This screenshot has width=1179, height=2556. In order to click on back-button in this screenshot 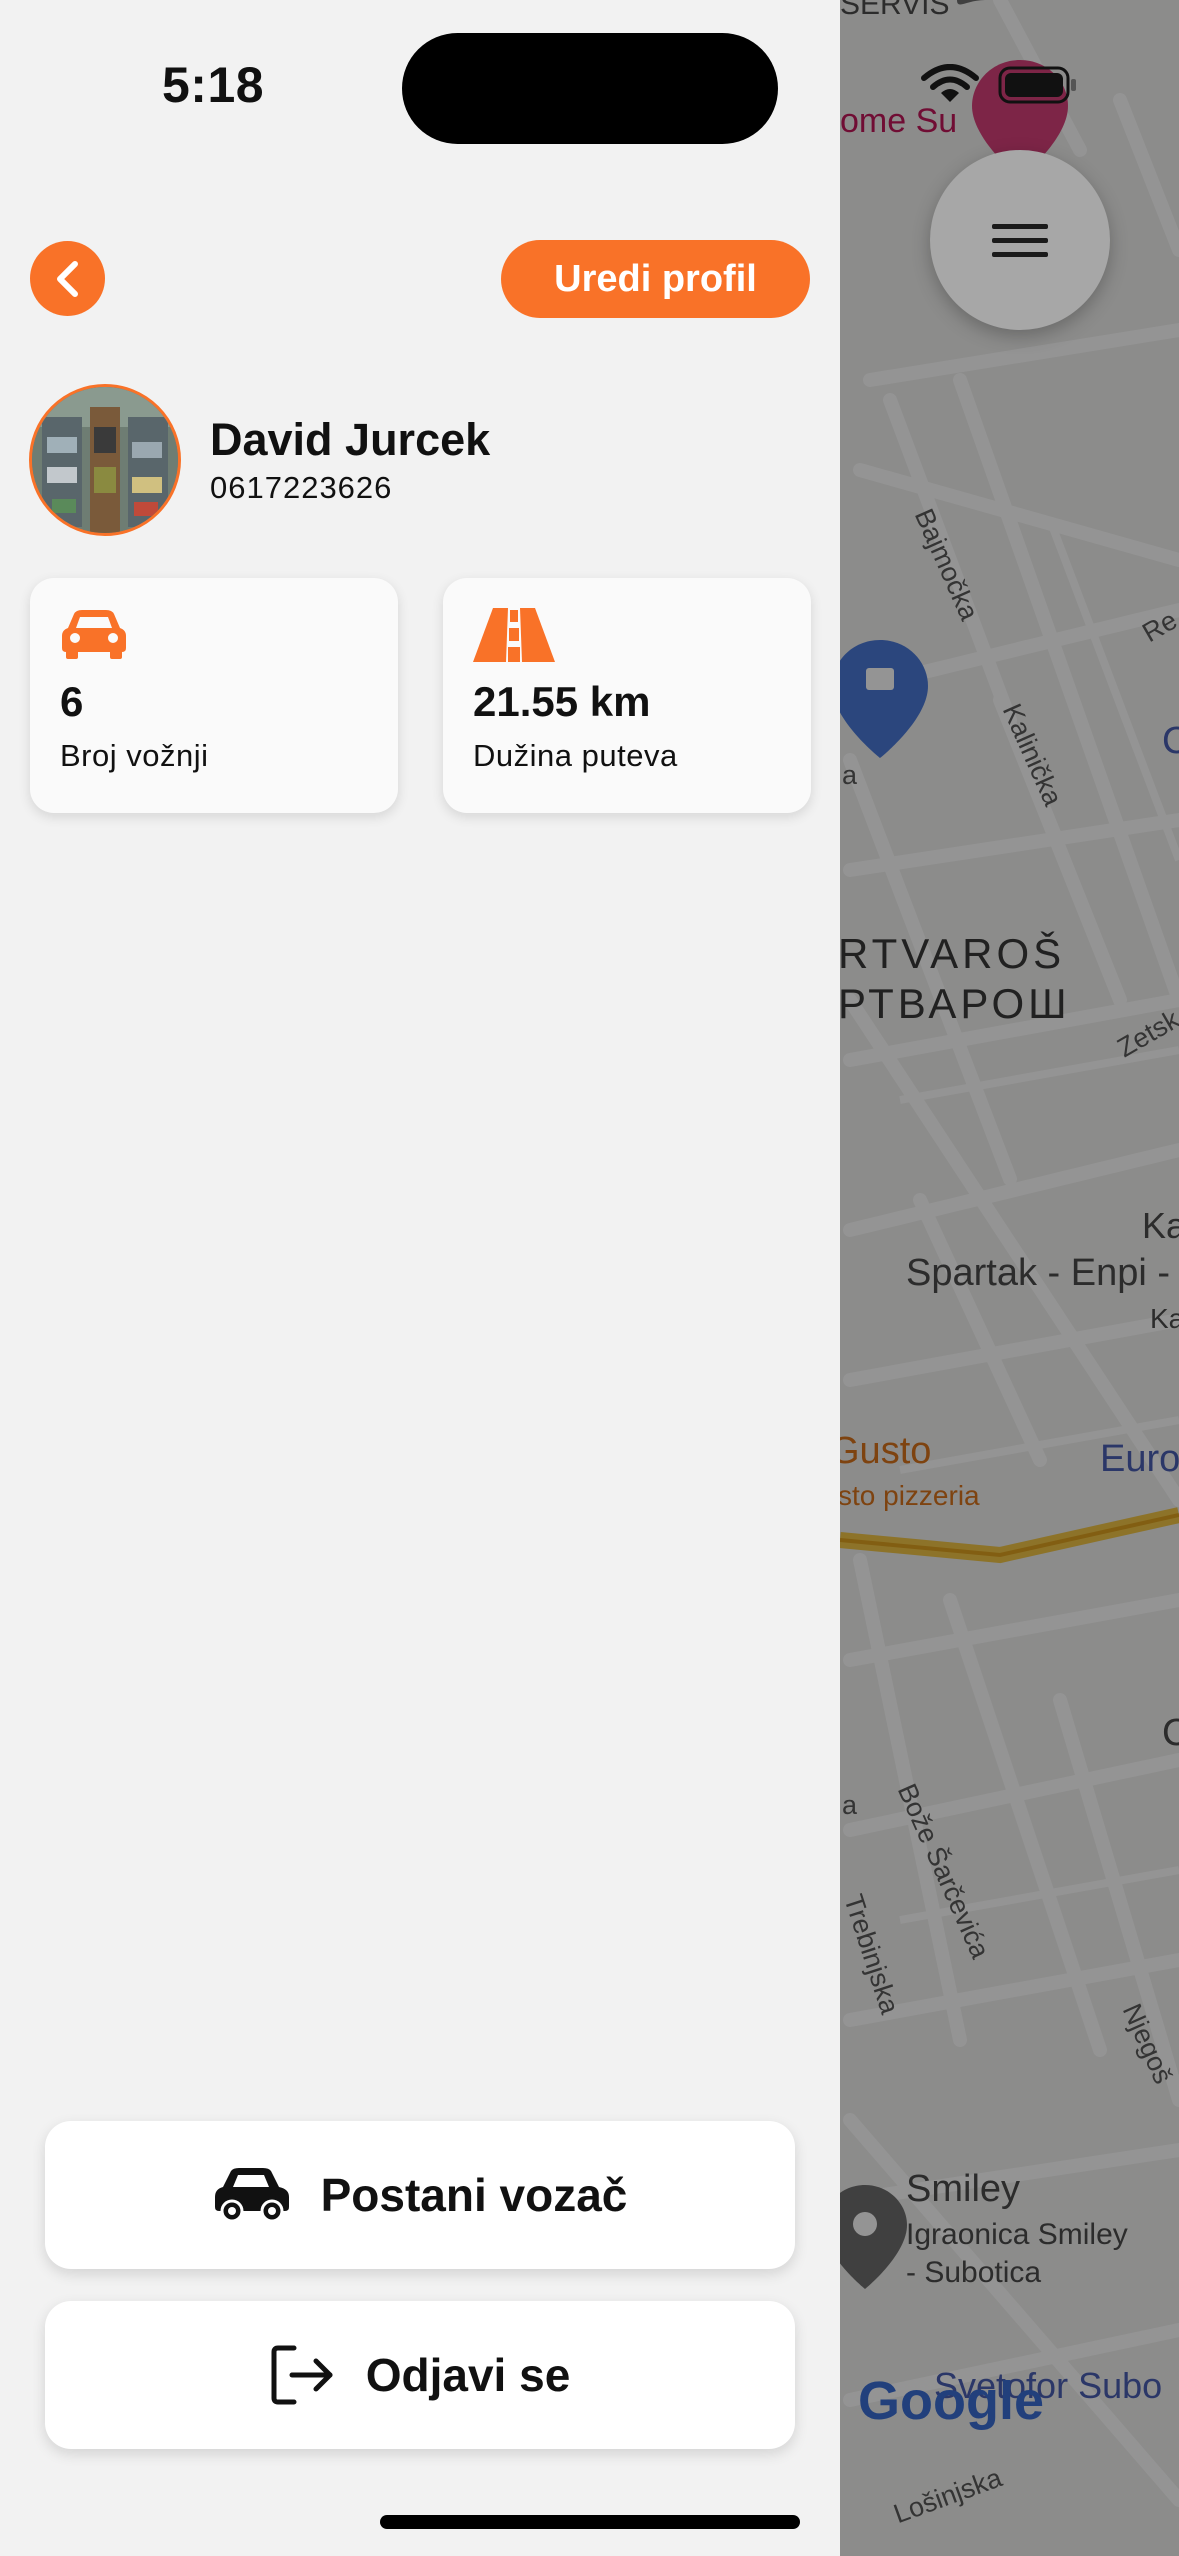, I will do `click(67, 278)`.